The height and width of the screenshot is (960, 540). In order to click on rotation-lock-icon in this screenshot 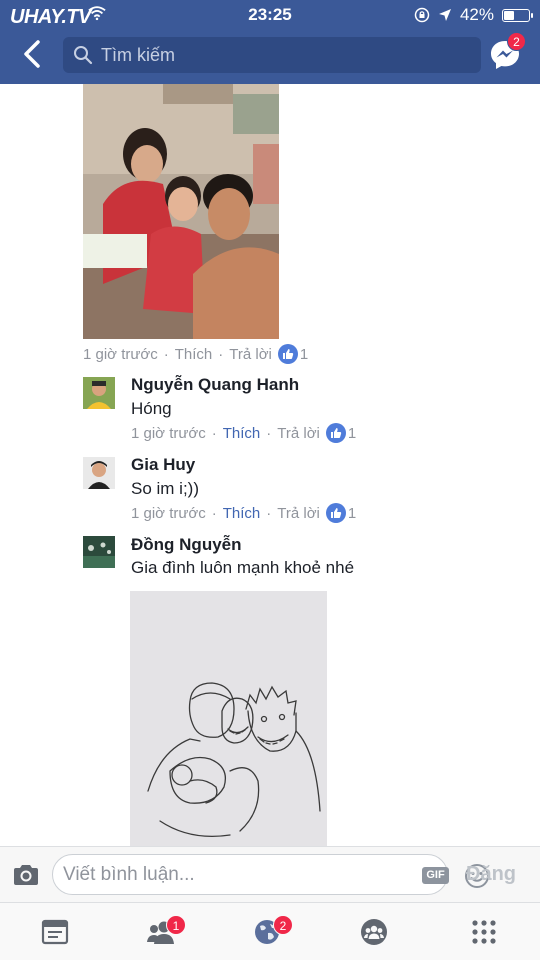, I will do `click(422, 15)`.